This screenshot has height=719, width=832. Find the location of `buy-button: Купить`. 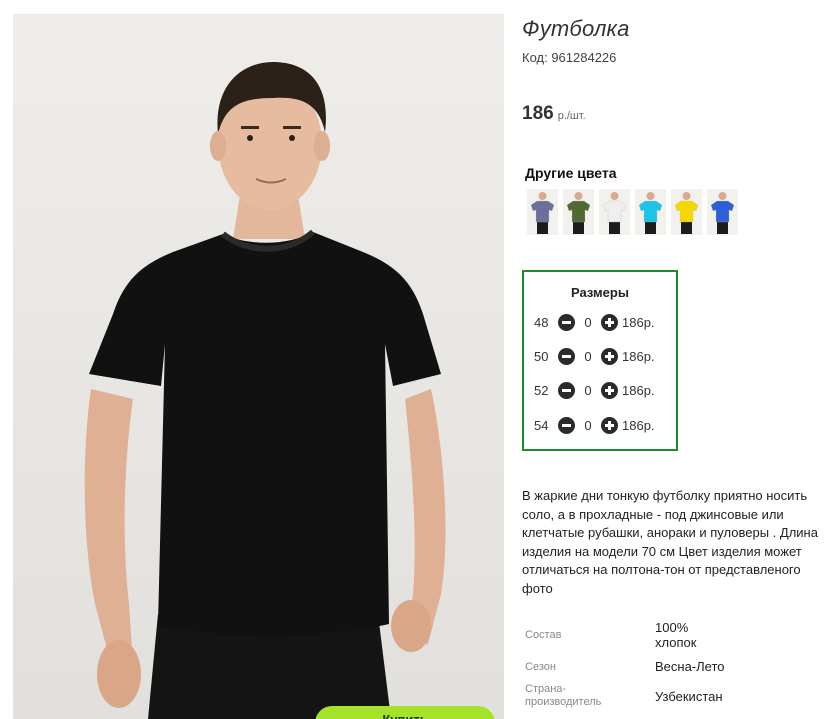

buy-button: Купить is located at coordinates (405, 712).